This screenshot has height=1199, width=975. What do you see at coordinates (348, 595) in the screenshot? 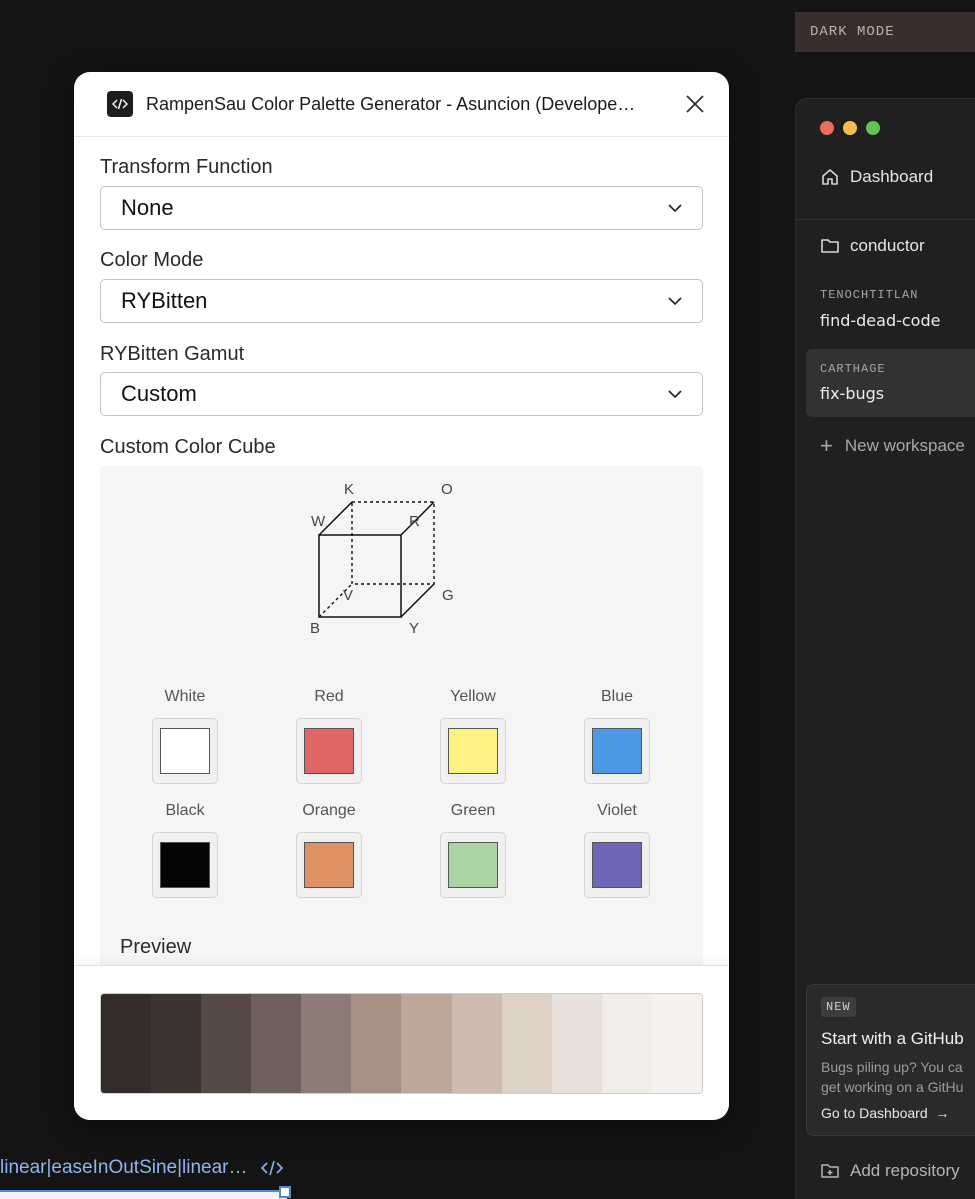
I see `cube-corner-v: V` at bounding box center [348, 595].